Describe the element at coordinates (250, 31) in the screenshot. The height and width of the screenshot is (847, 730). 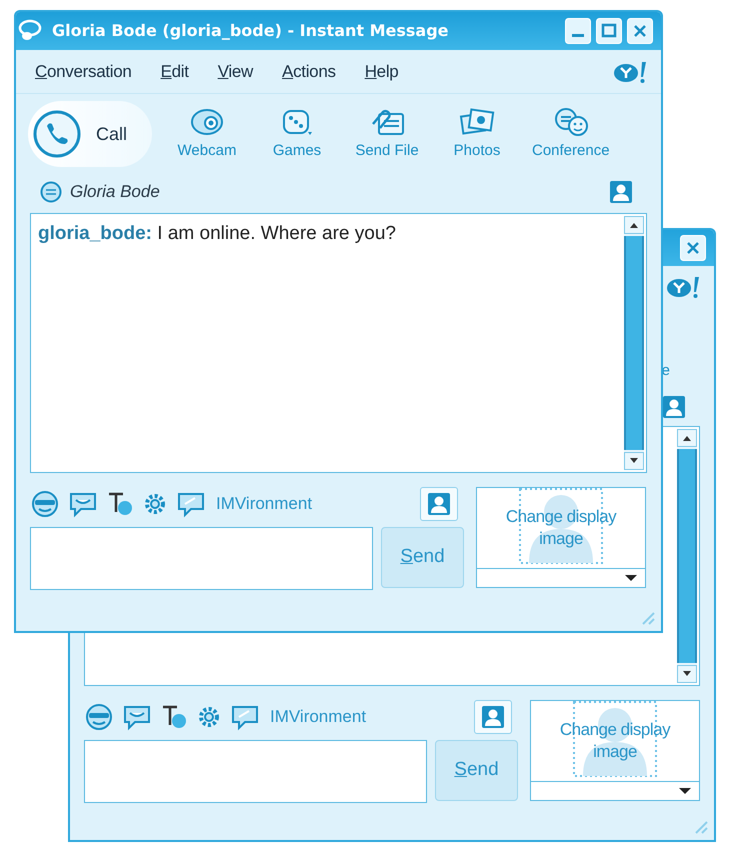
I see `window-title: Gloria Bode (gloria_bode) - Instant Message` at that location.